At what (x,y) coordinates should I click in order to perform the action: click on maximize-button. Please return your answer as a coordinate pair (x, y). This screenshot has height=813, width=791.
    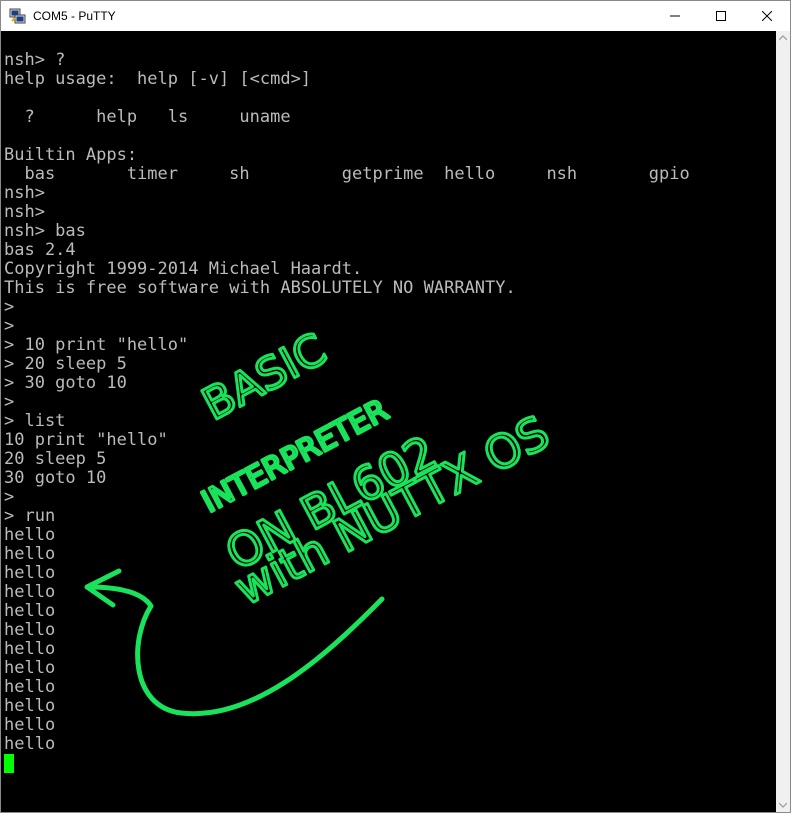
    Looking at the image, I should click on (721, 16).